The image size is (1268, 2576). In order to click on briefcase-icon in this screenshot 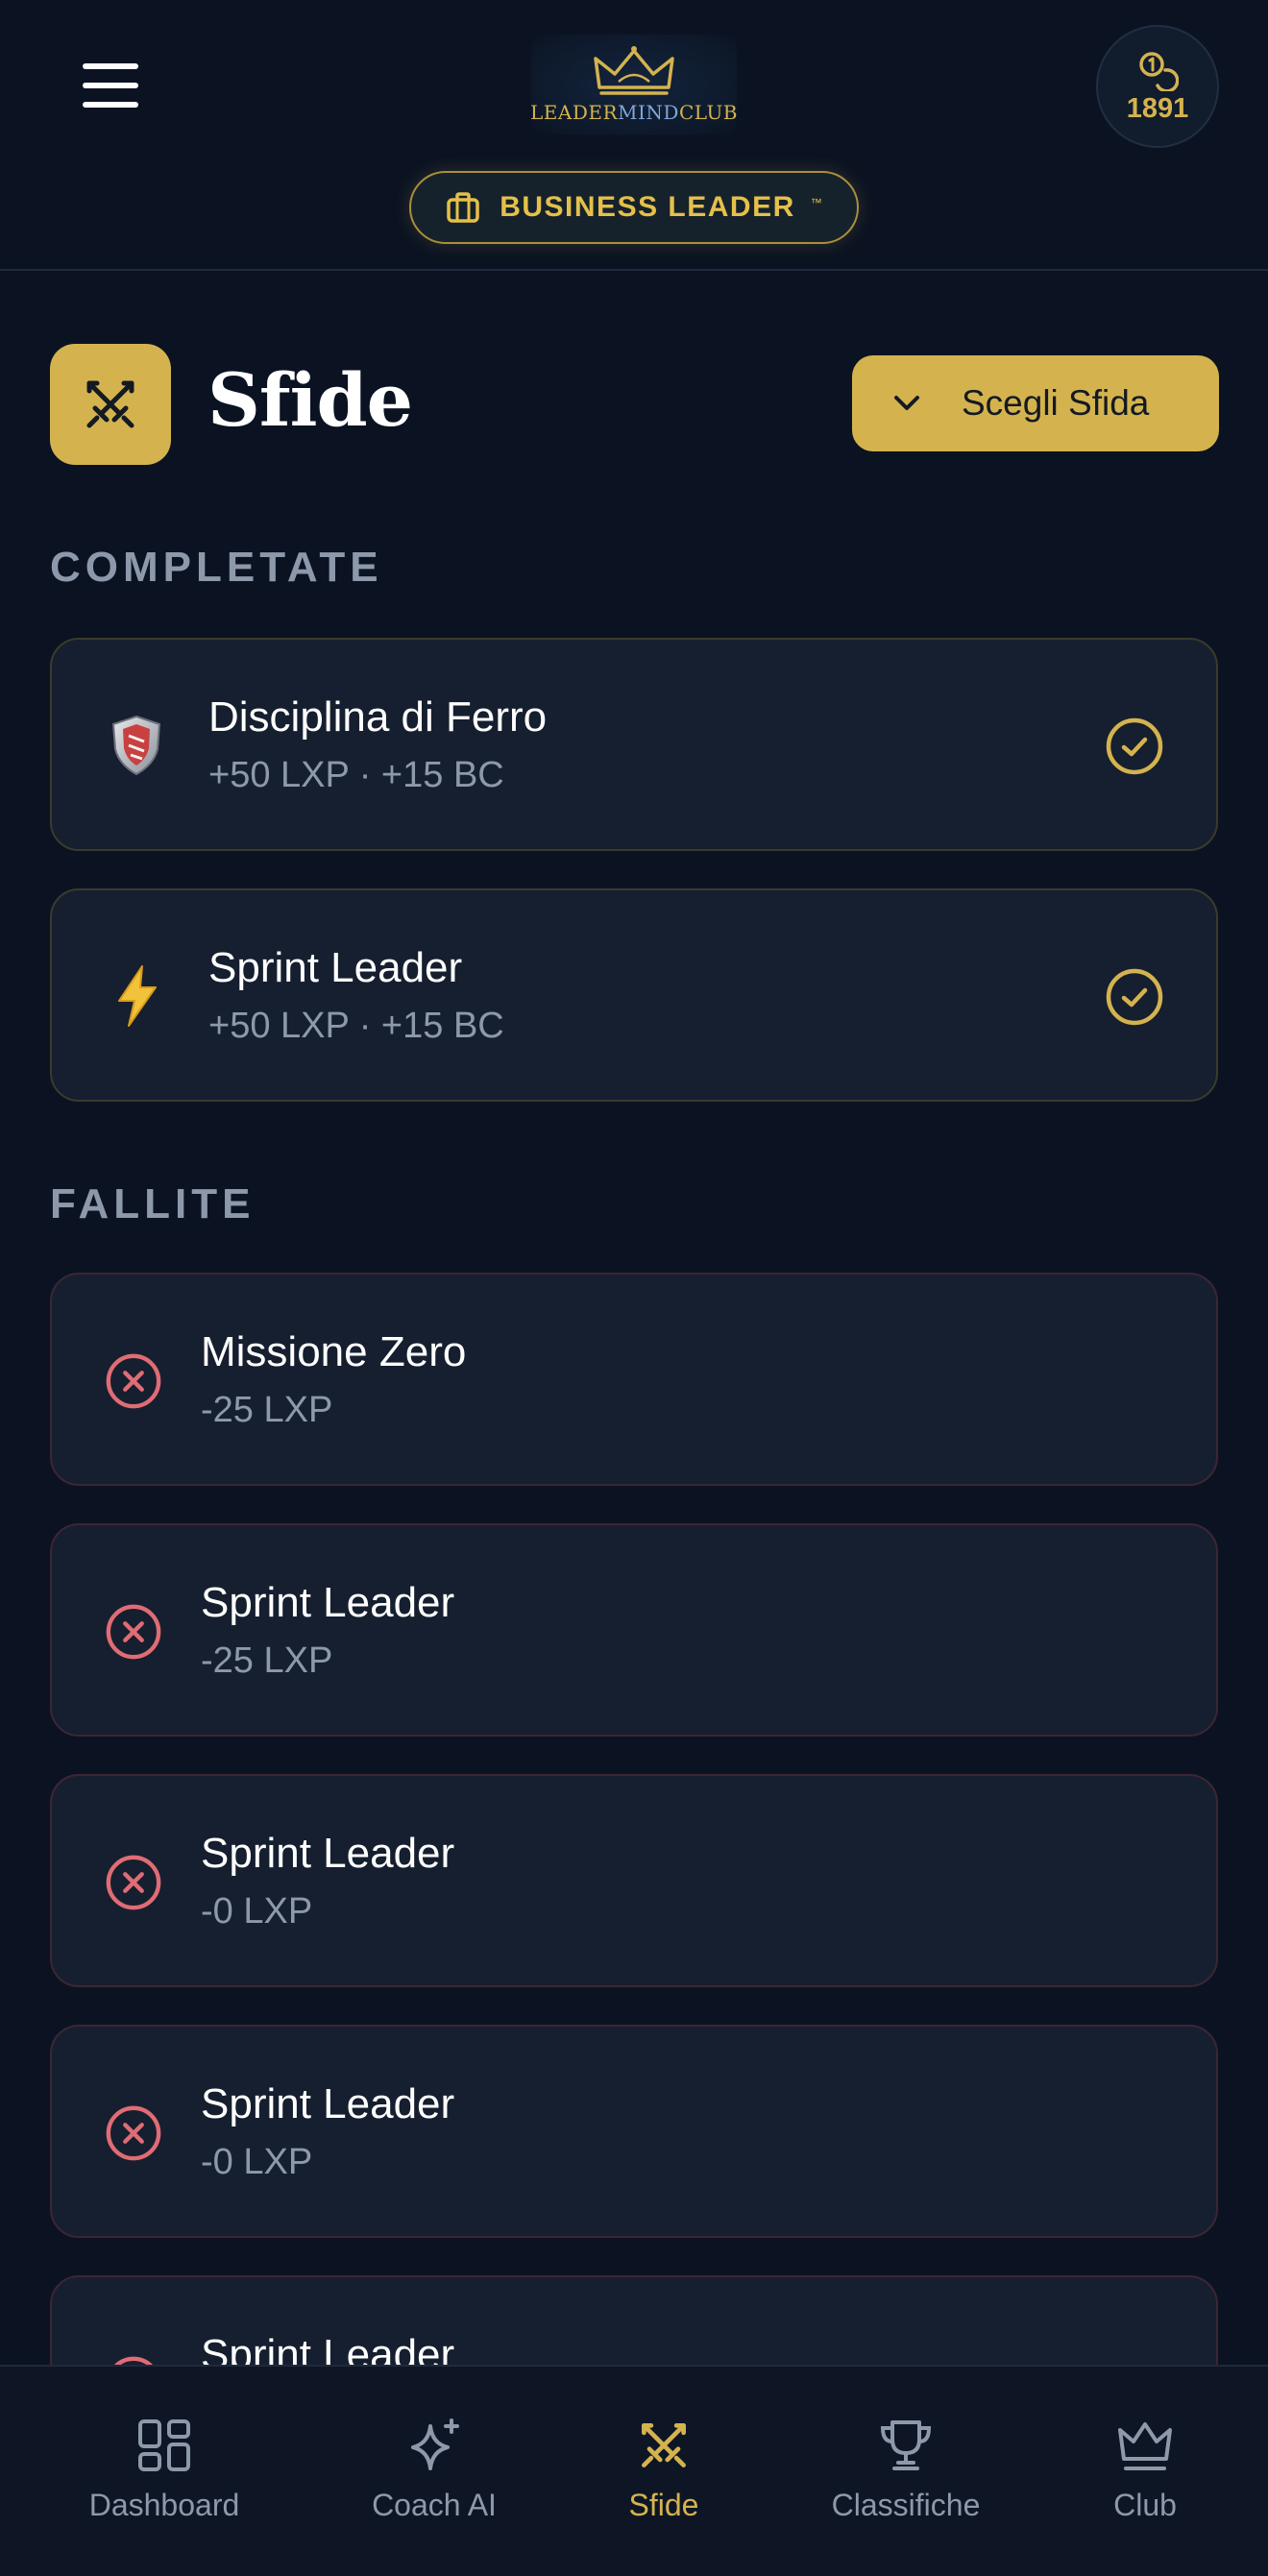, I will do `click(463, 207)`.